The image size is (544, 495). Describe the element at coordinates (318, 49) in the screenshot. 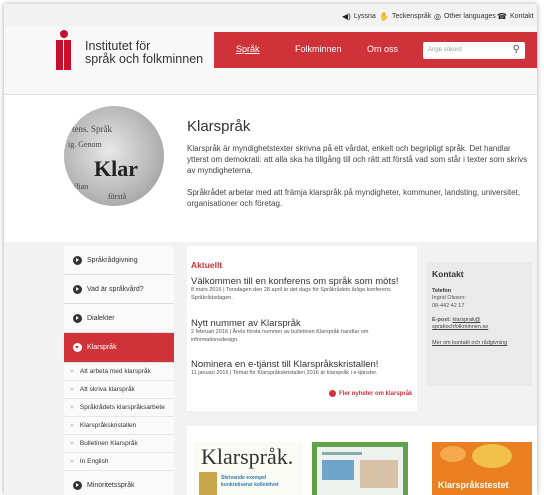

I see `nav-folkminnen: Folkminnen` at that location.